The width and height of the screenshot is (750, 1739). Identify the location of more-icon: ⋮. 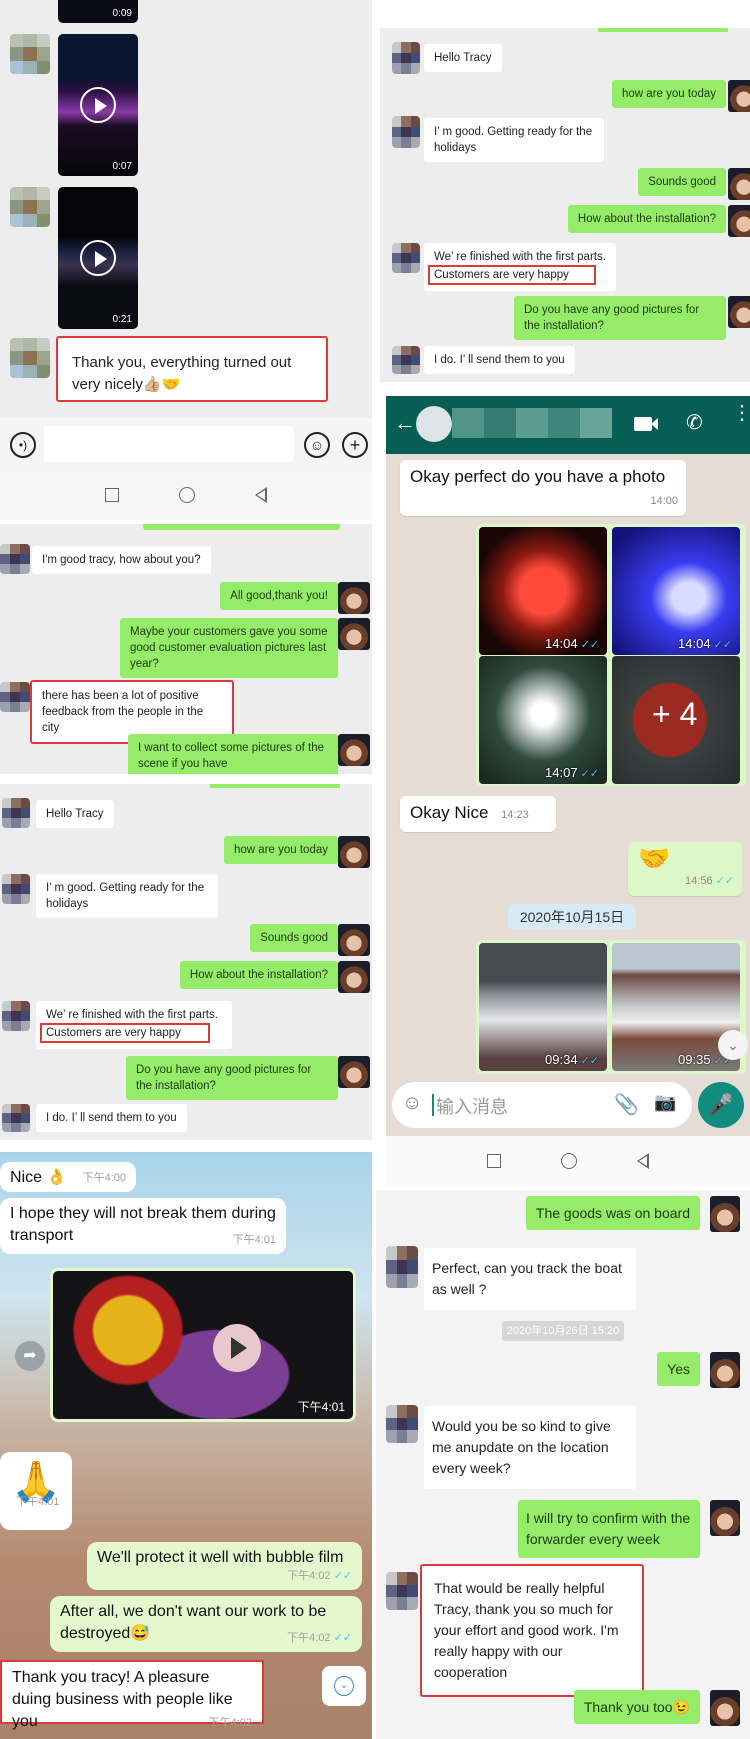
(741, 413).